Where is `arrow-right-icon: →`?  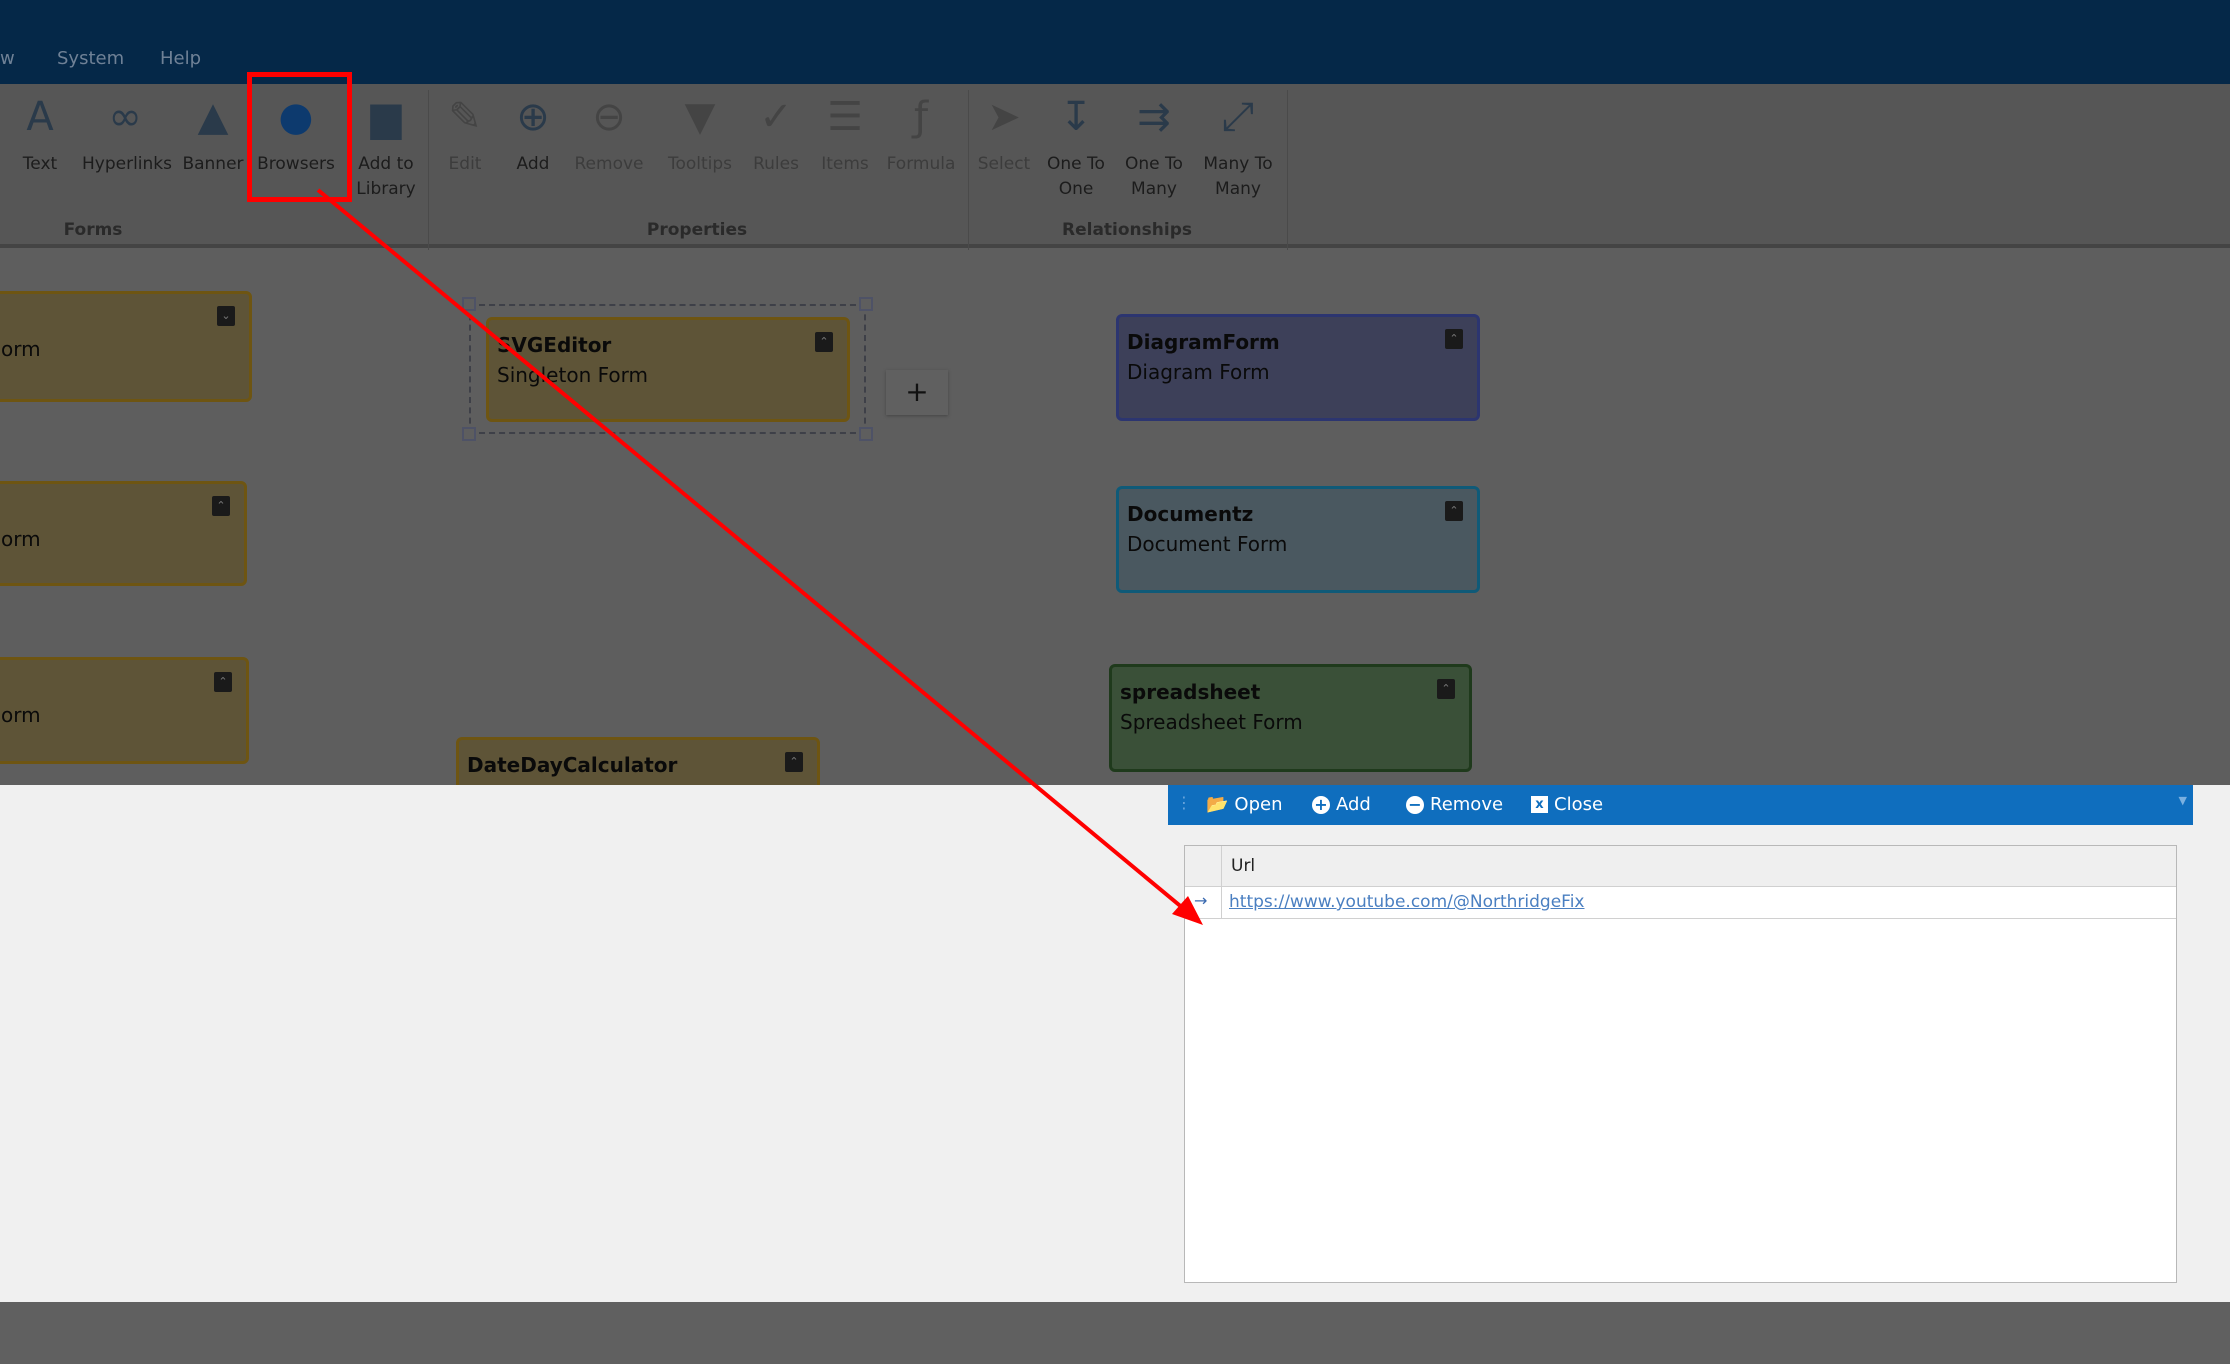
arrow-right-icon: → is located at coordinates (1201, 900).